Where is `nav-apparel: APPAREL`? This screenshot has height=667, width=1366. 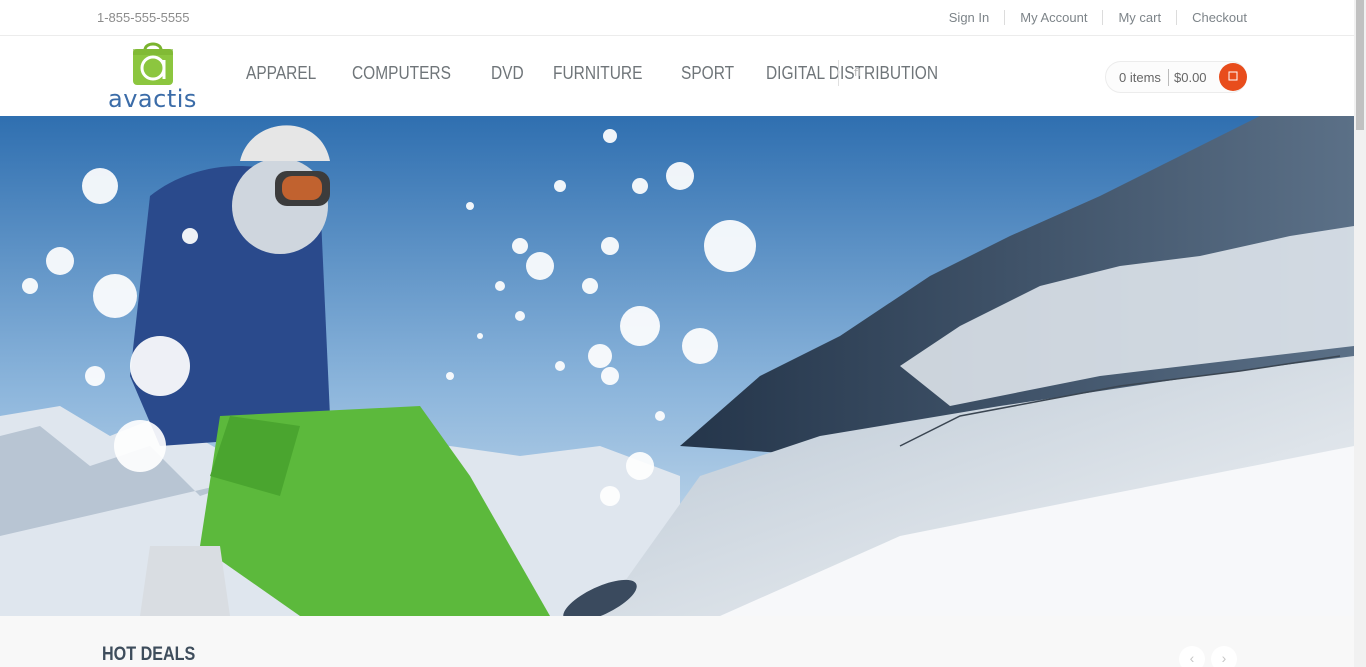
nav-apparel: APPAREL is located at coordinates (281, 73).